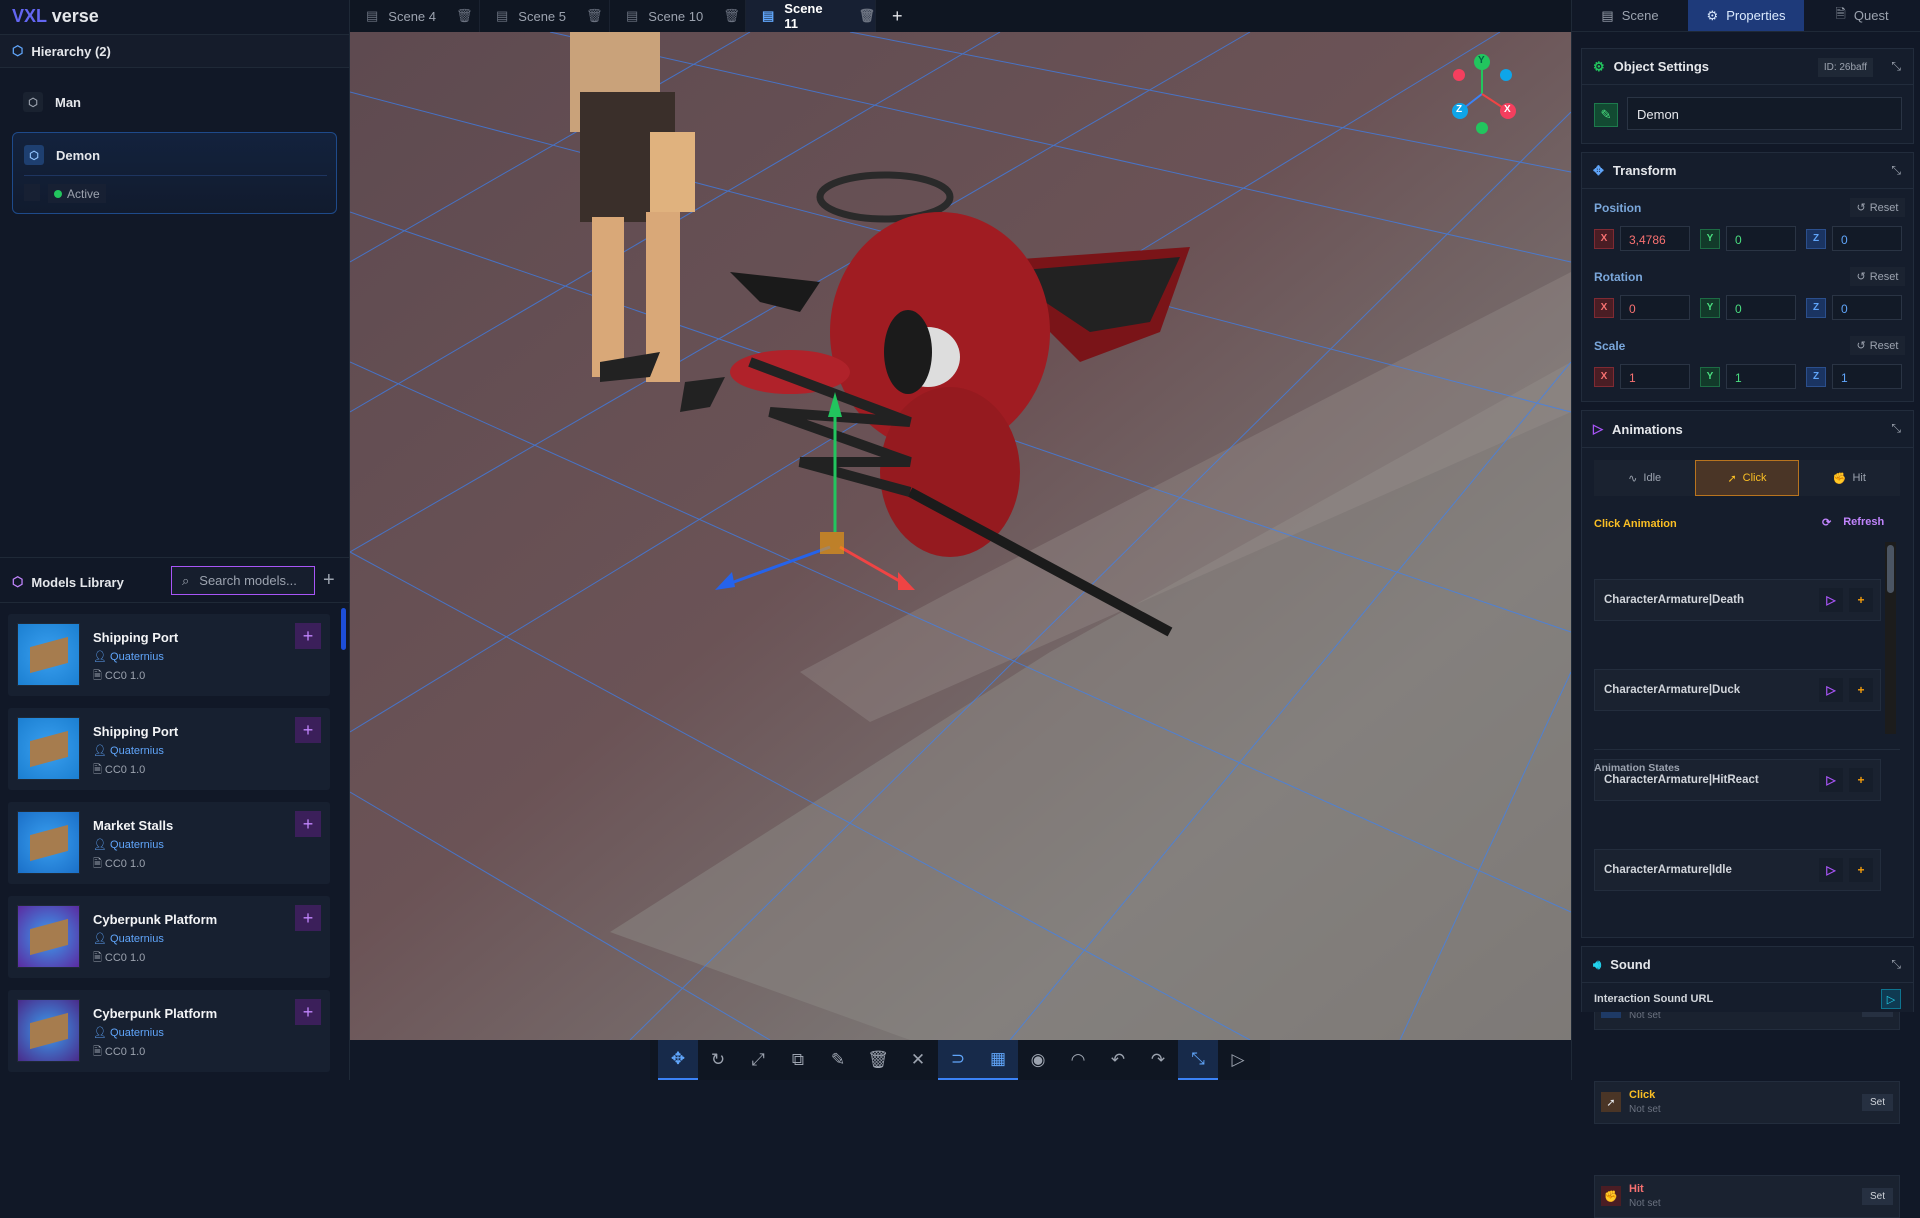 The width and height of the screenshot is (1920, 1218). I want to click on rotate-tool-button: ↻, so click(718, 1060).